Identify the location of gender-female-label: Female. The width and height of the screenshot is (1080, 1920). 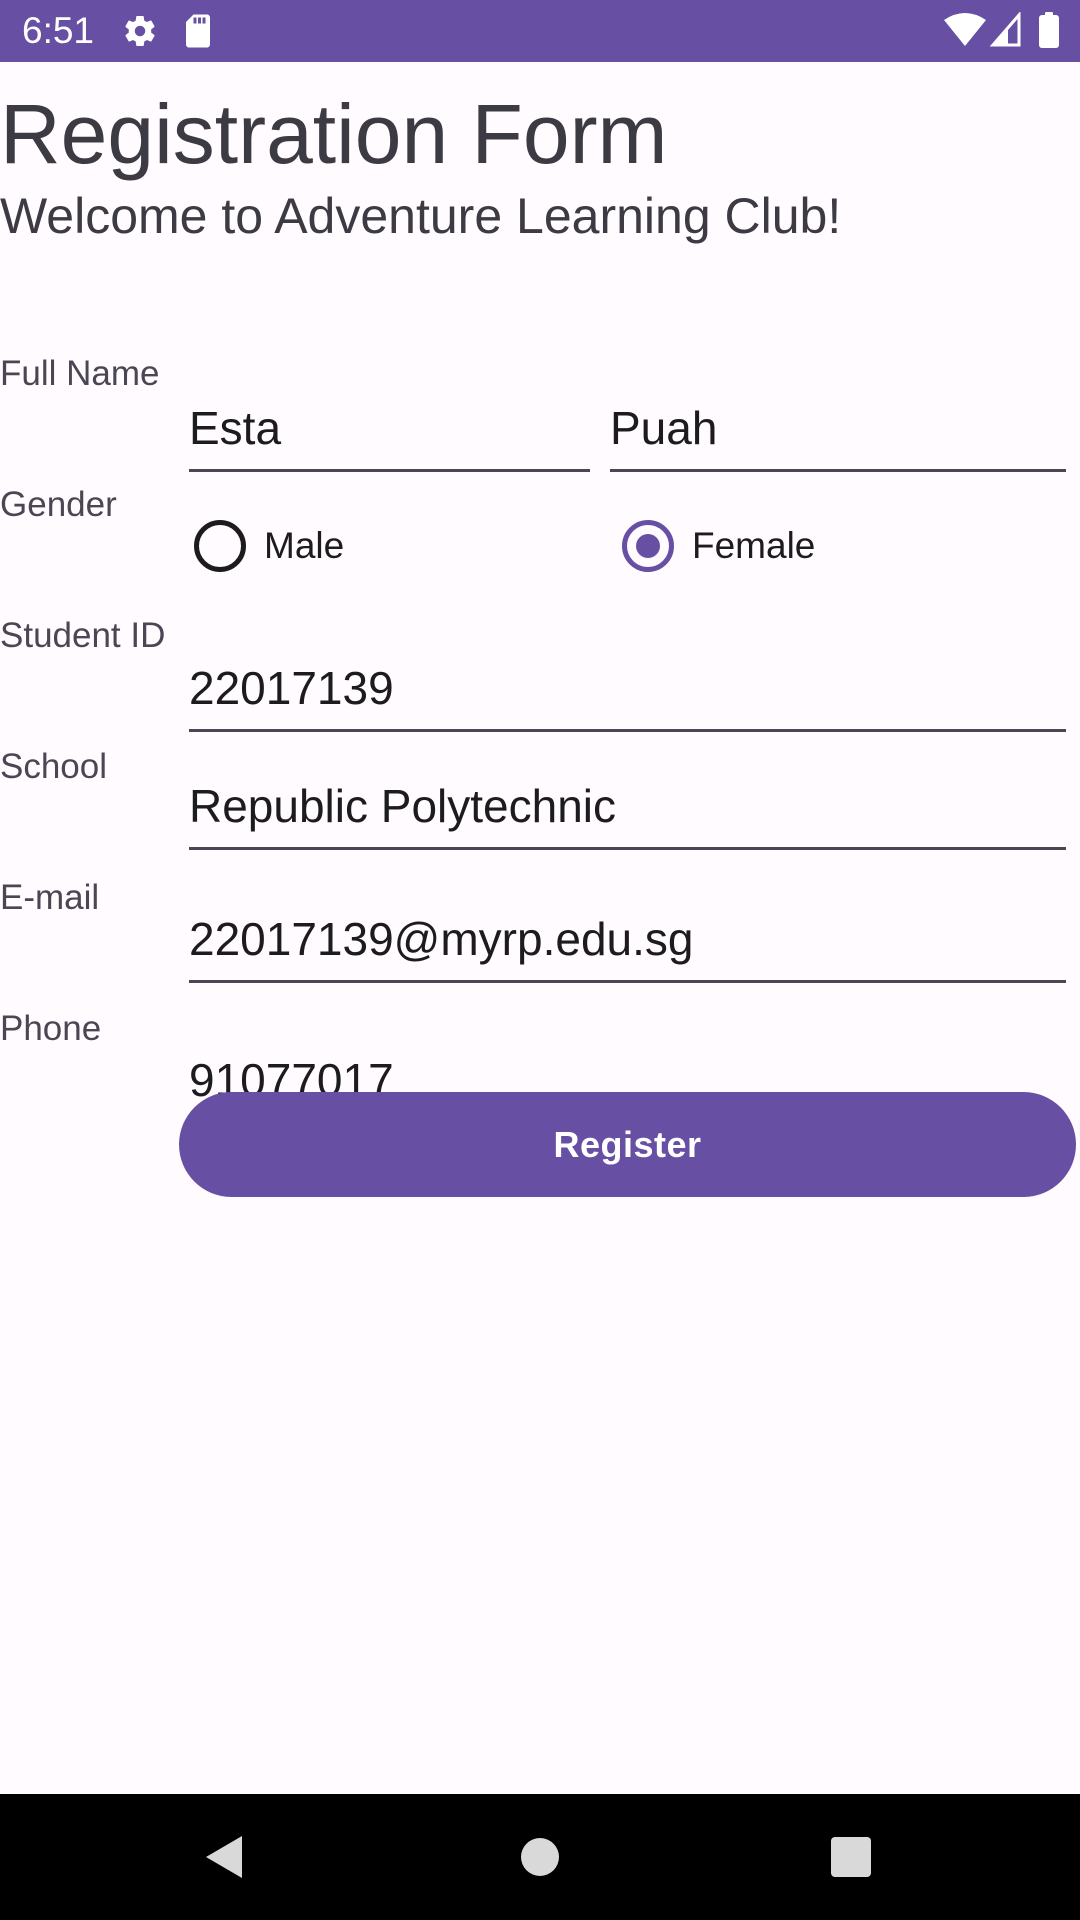
(754, 545).